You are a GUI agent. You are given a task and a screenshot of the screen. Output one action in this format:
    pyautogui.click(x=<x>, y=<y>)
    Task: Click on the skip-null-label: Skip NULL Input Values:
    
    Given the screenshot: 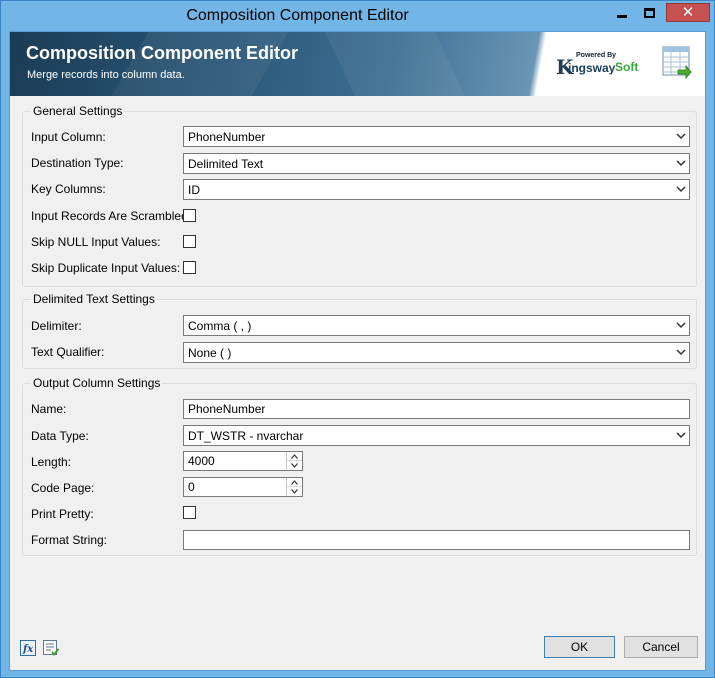 What is the action you would take?
    pyautogui.click(x=96, y=242)
    